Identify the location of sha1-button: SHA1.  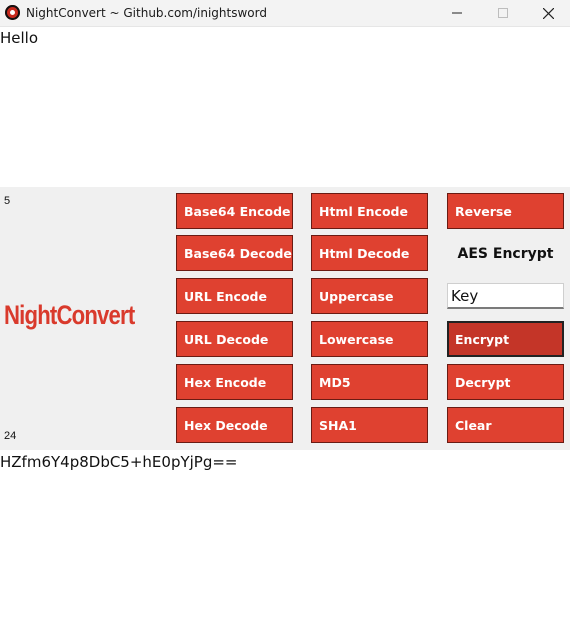
(369, 425).